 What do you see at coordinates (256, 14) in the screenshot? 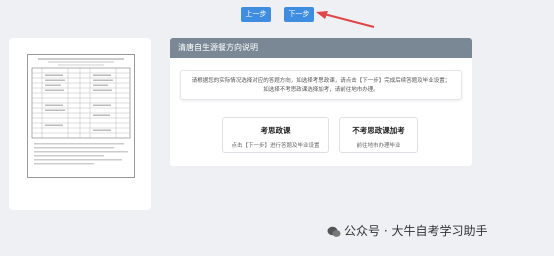
I see `previous-step-button: 上一步` at bounding box center [256, 14].